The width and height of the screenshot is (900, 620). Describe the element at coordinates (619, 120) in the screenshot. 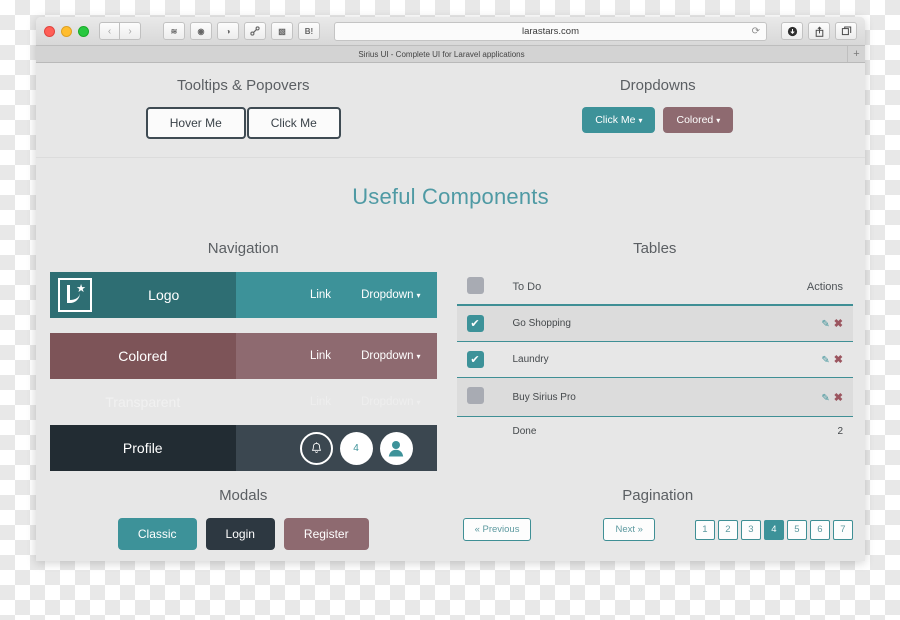

I see `dropdown-click-me-button: Click Me ▾` at that location.